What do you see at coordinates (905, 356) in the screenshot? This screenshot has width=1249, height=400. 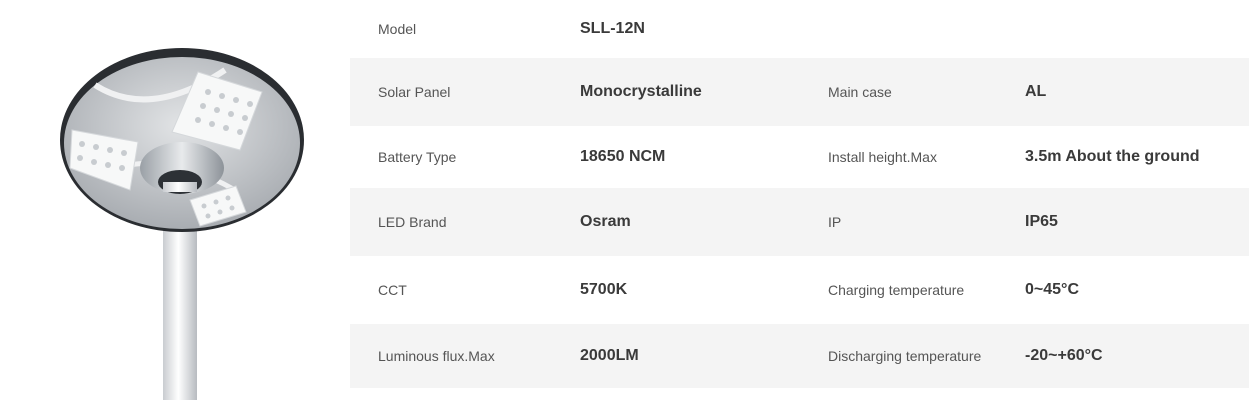 I see `spec-label: Discharging temperature` at bounding box center [905, 356].